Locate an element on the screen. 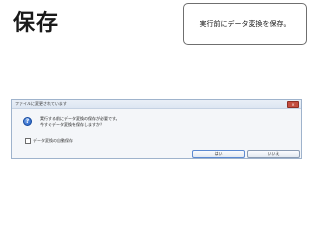  auto-save-option: データ変換の自動保存 is located at coordinates (49, 141).